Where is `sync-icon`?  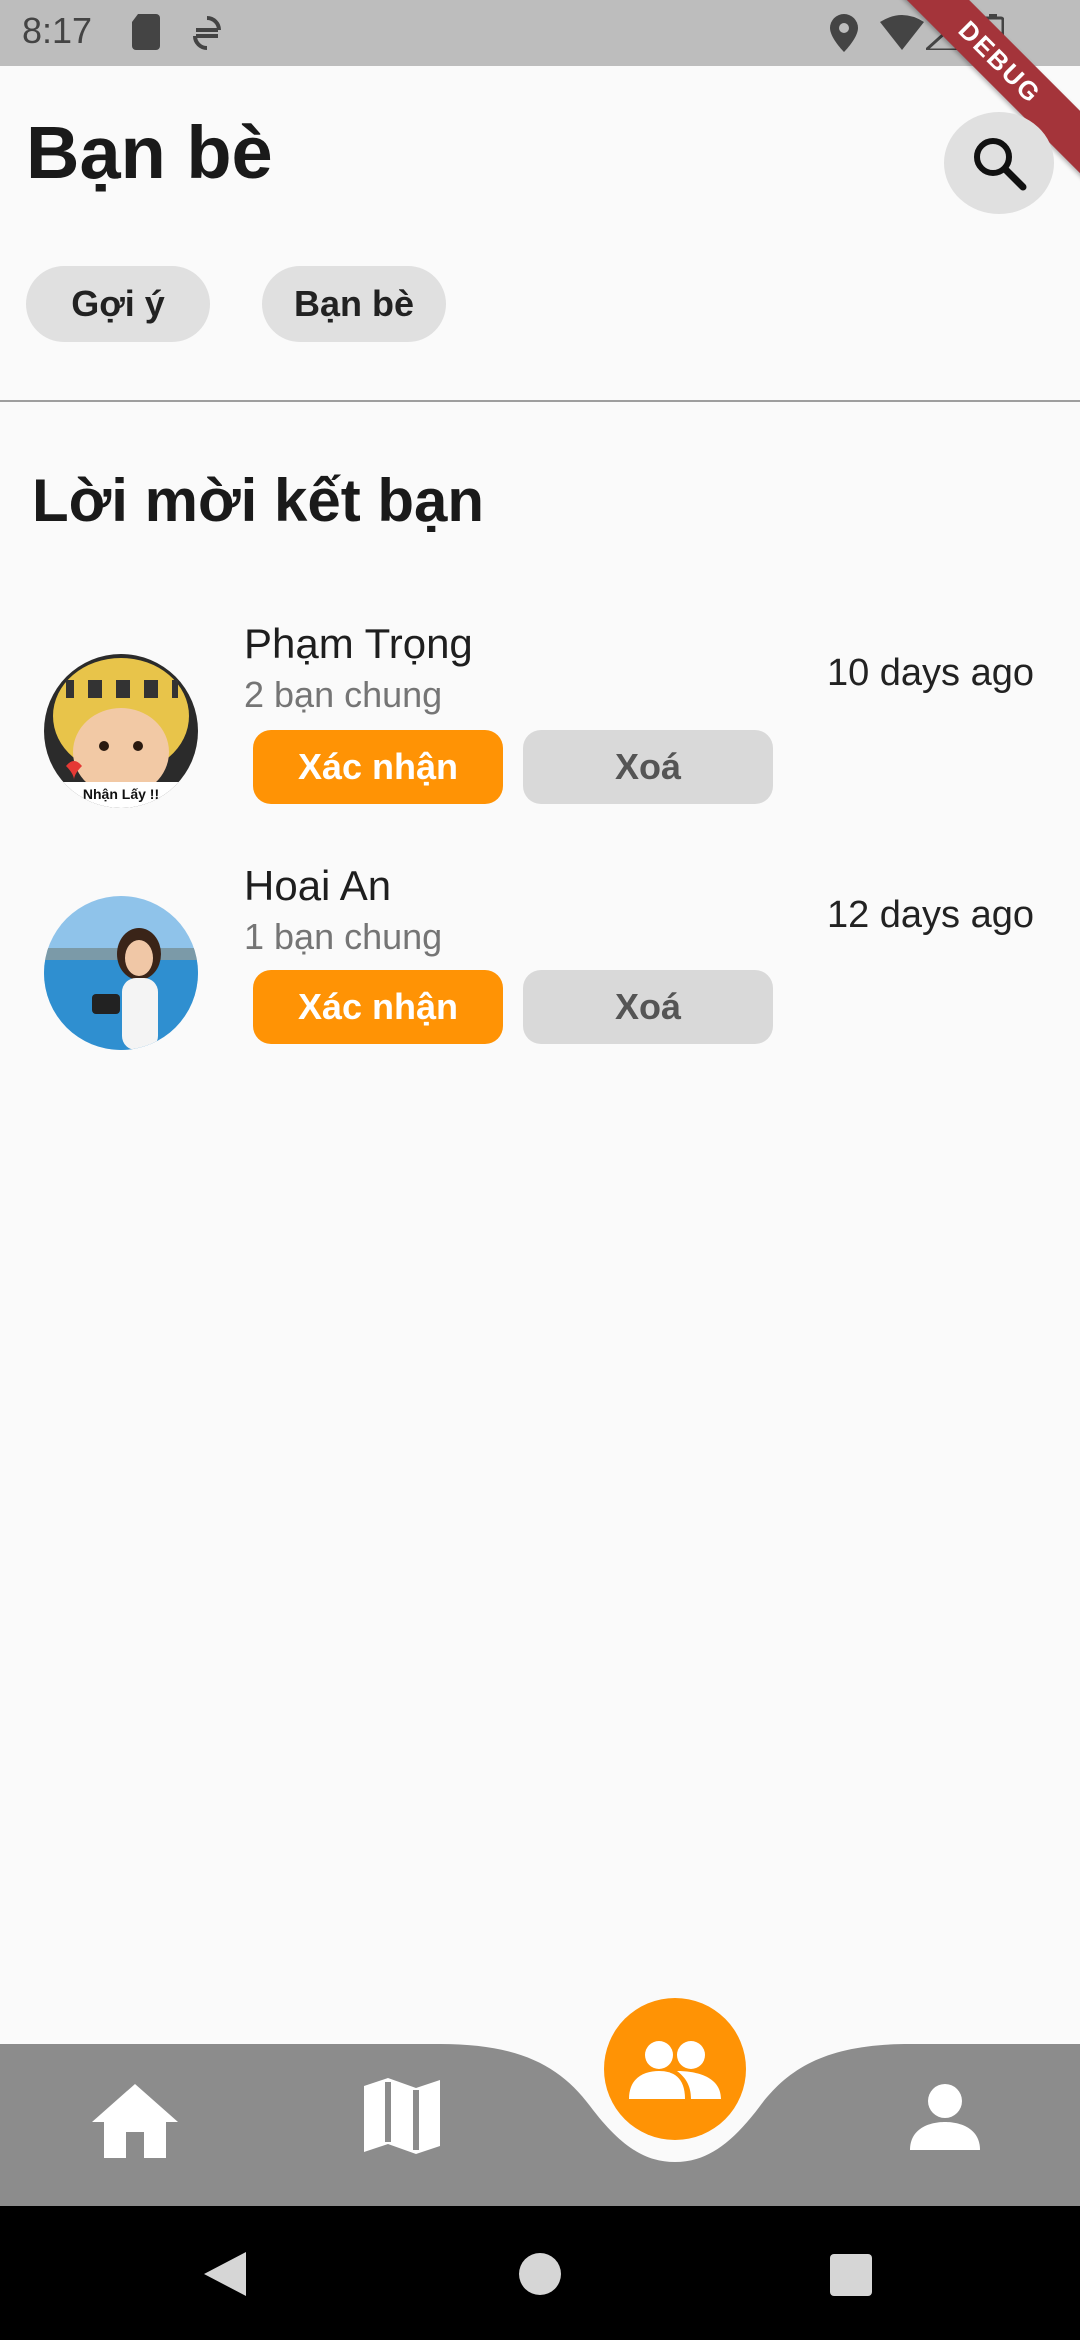 sync-icon is located at coordinates (207, 33).